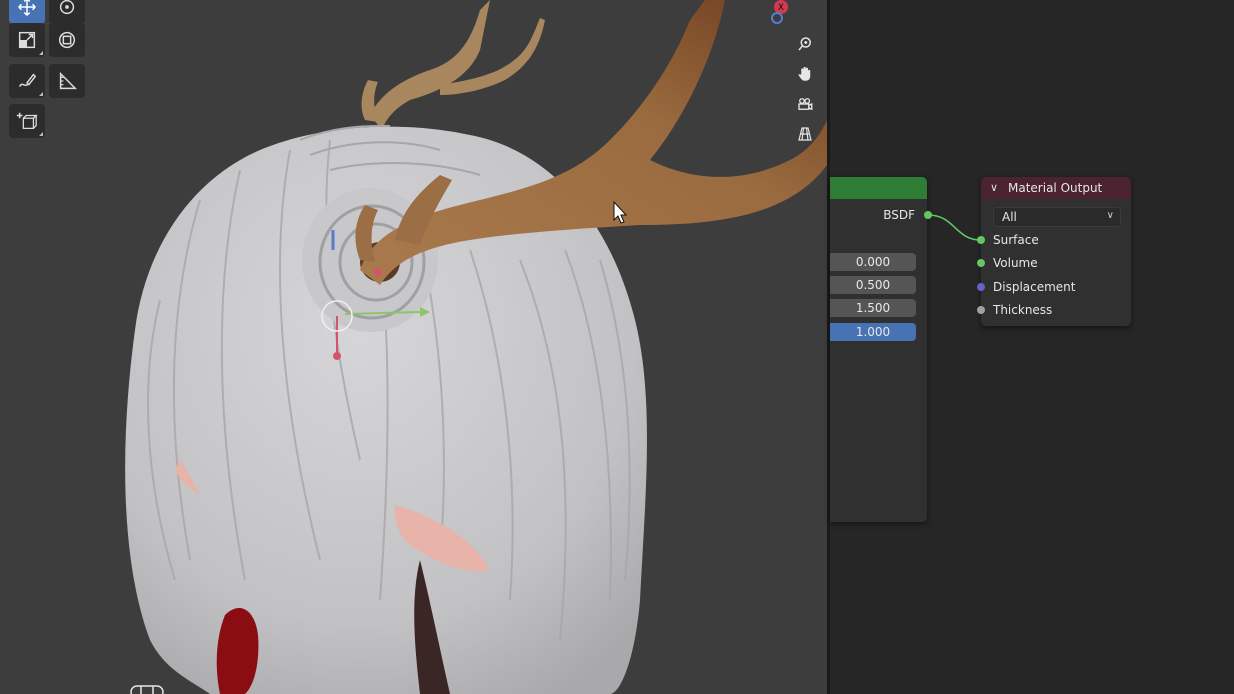 Image resolution: width=1234 pixels, height=694 pixels. What do you see at coordinates (1016, 240) in the screenshot?
I see `input-surface-label: Surface` at bounding box center [1016, 240].